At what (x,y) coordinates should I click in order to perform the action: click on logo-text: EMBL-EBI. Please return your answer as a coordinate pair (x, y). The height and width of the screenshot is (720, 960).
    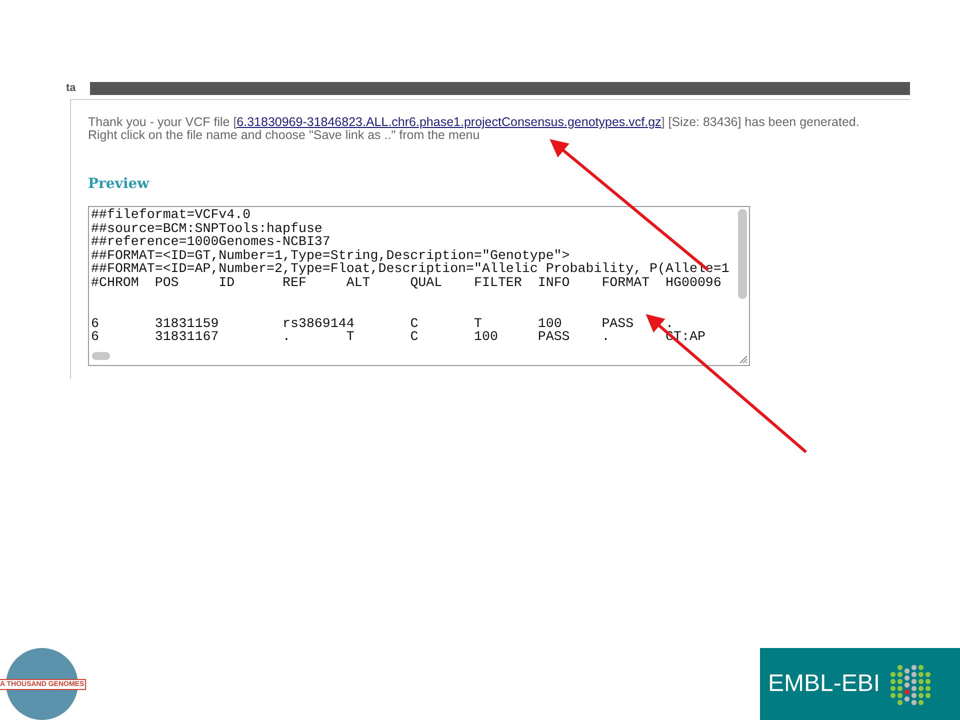
    Looking at the image, I should click on (824, 684).